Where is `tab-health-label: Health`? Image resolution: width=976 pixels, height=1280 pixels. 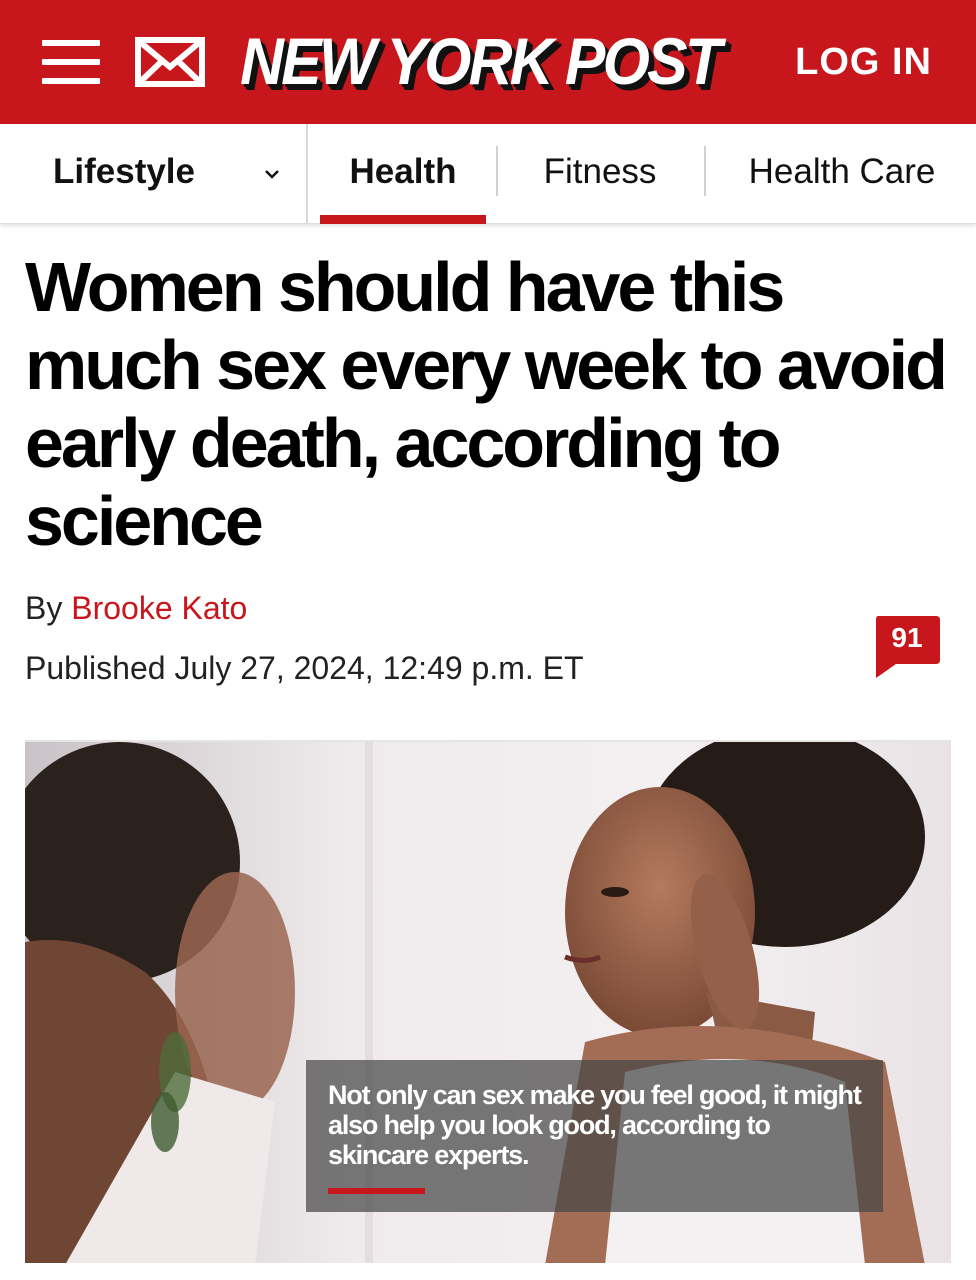 tab-health-label: Health is located at coordinates (403, 171).